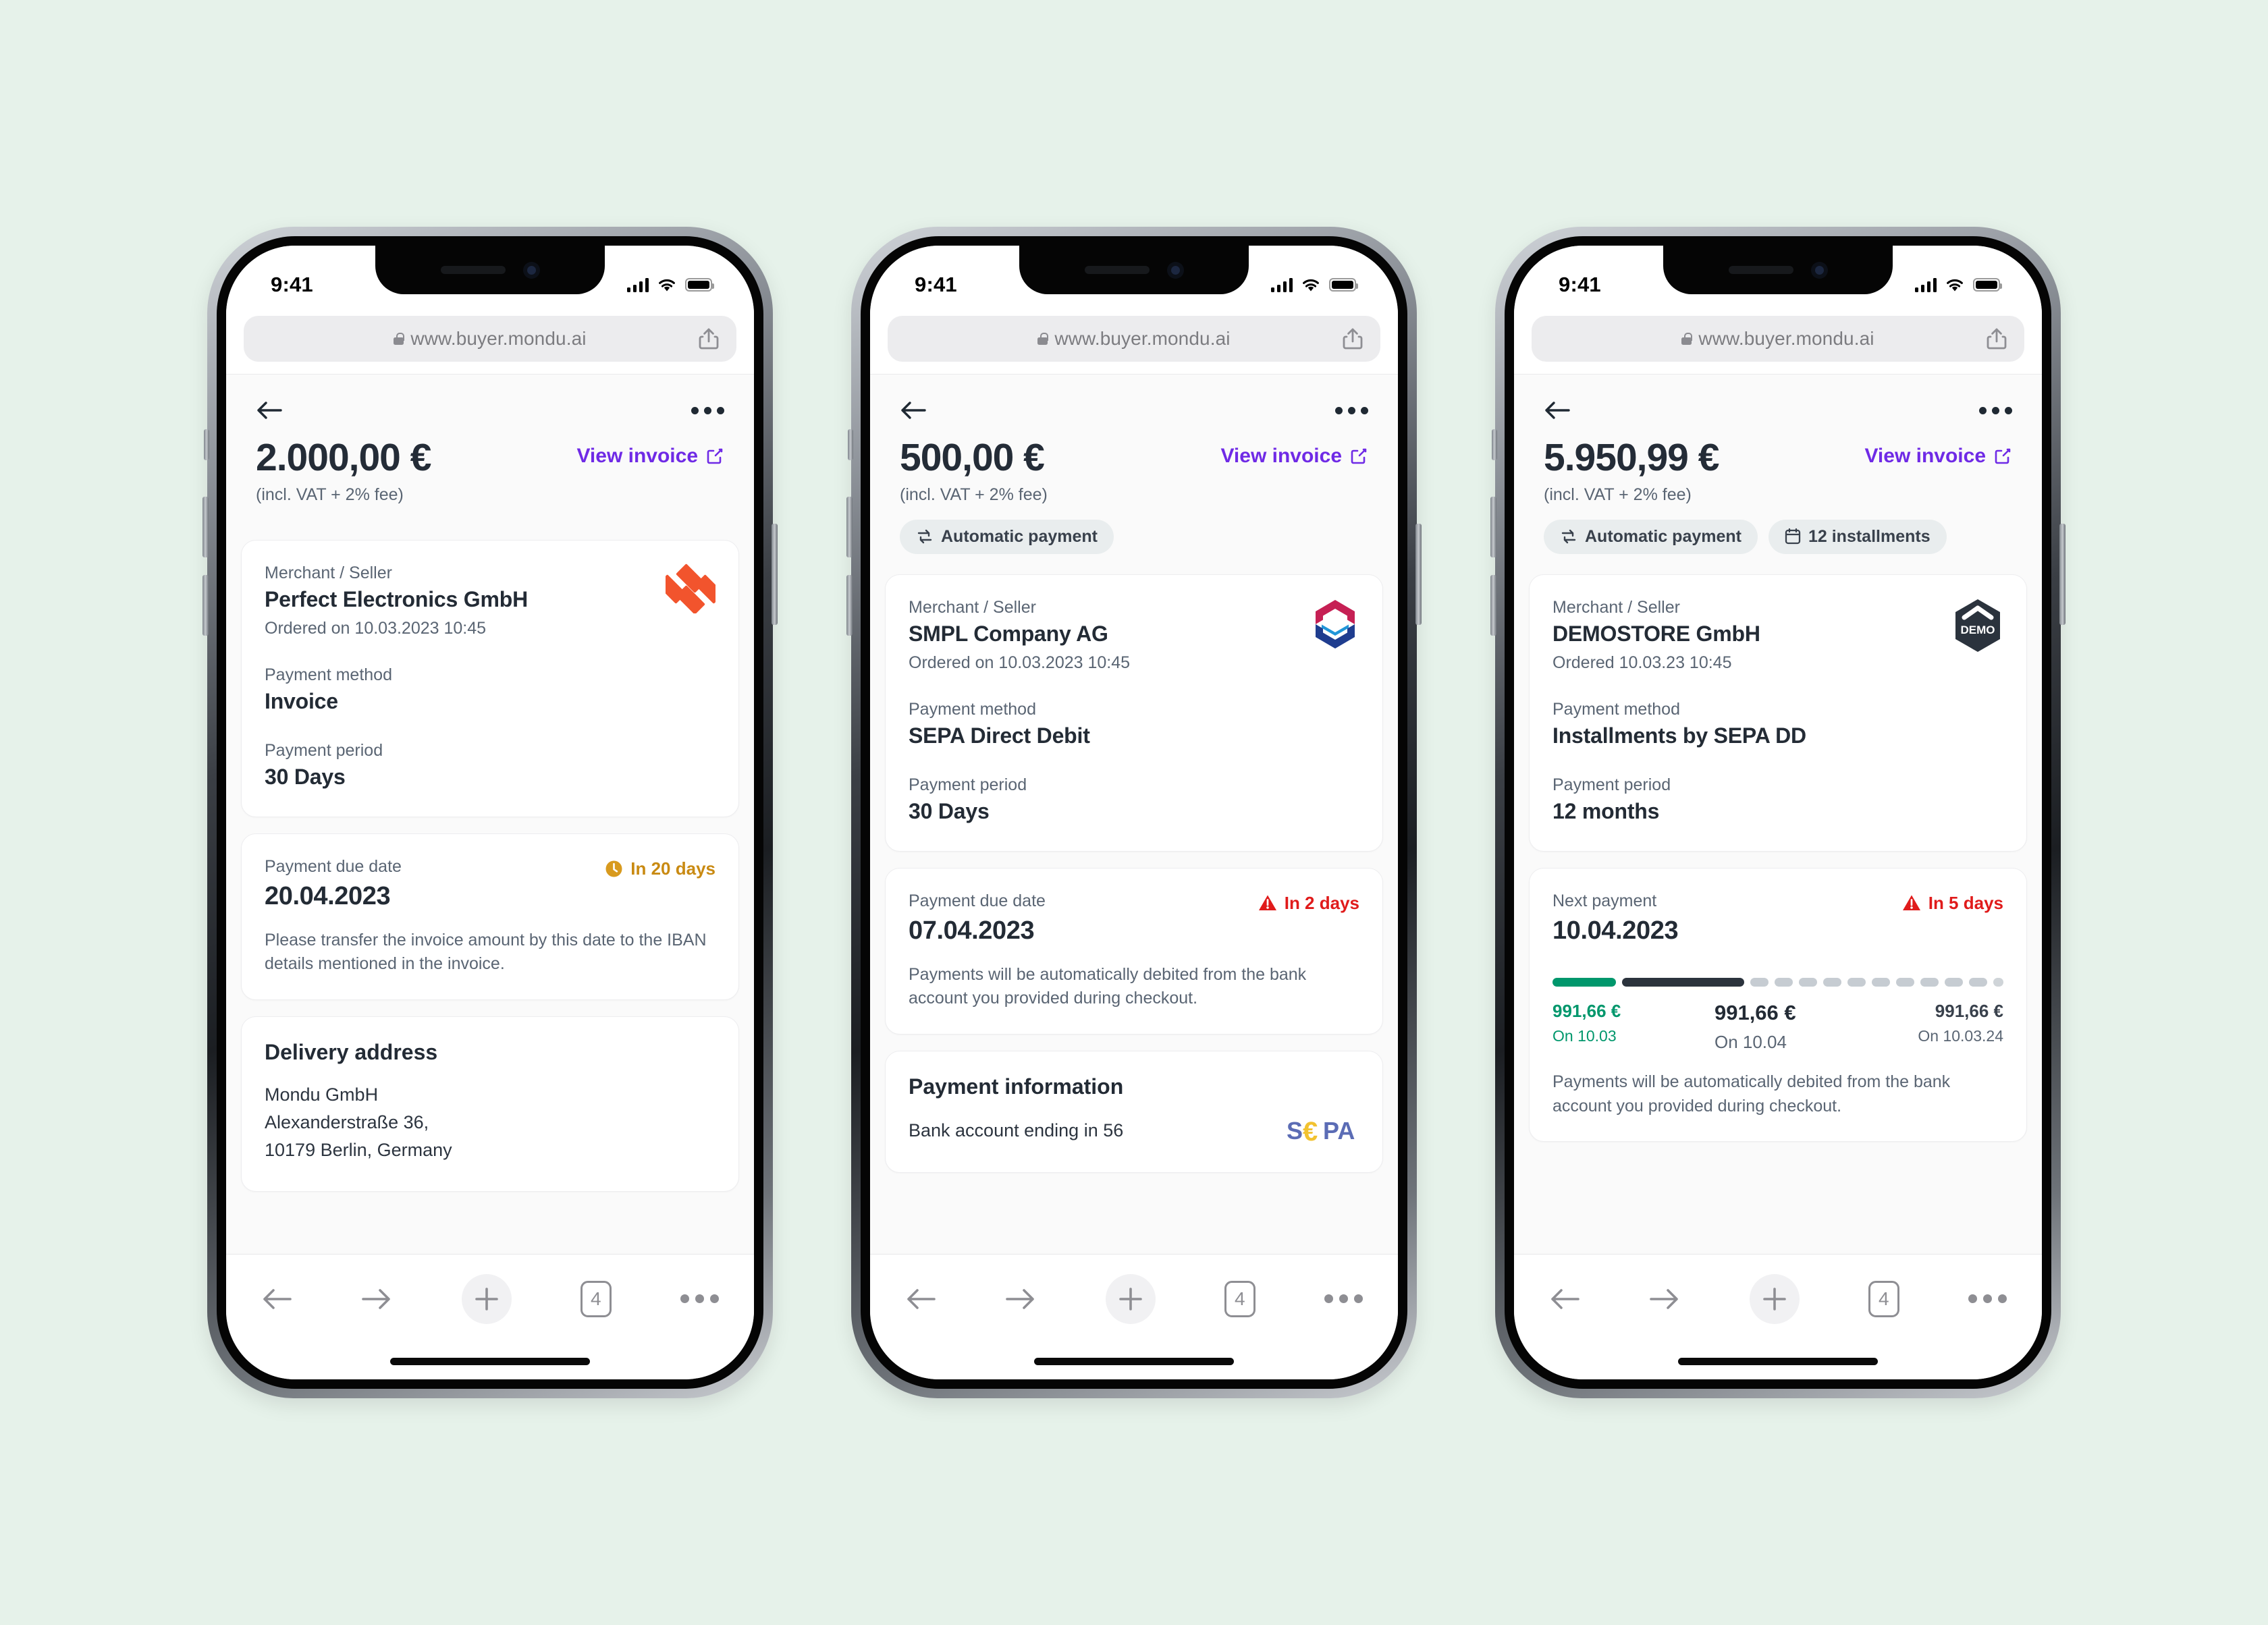 This screenshot has width=2268, height=1625. I want to click on payment-method-value: Invoice, so click(301, 700).